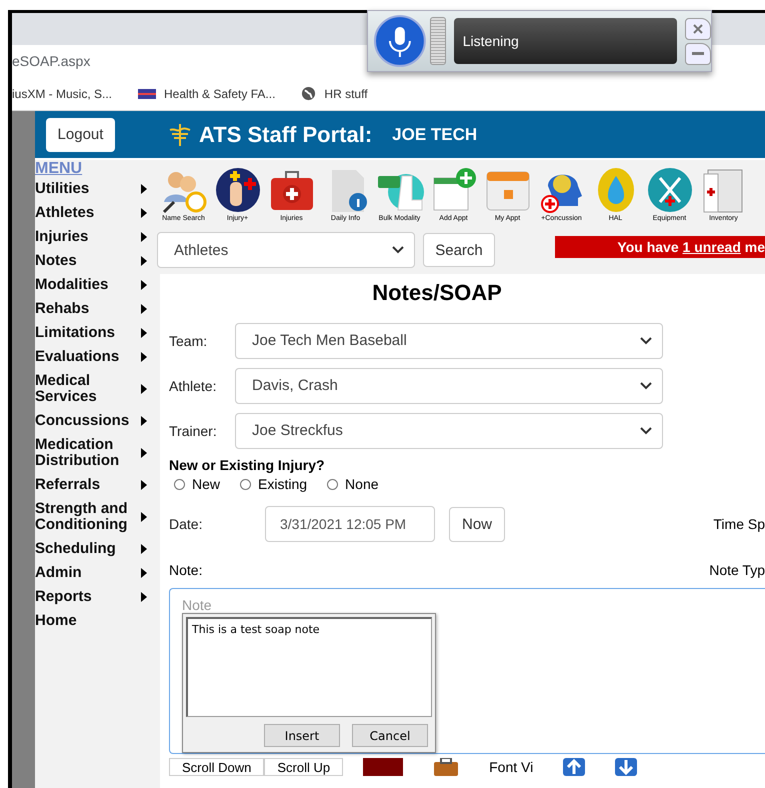  What do you see at coordinates (95, 517) in the screenshot?
I see `menu-item: Strength and Conditioning` at bounding box center [95, 517].